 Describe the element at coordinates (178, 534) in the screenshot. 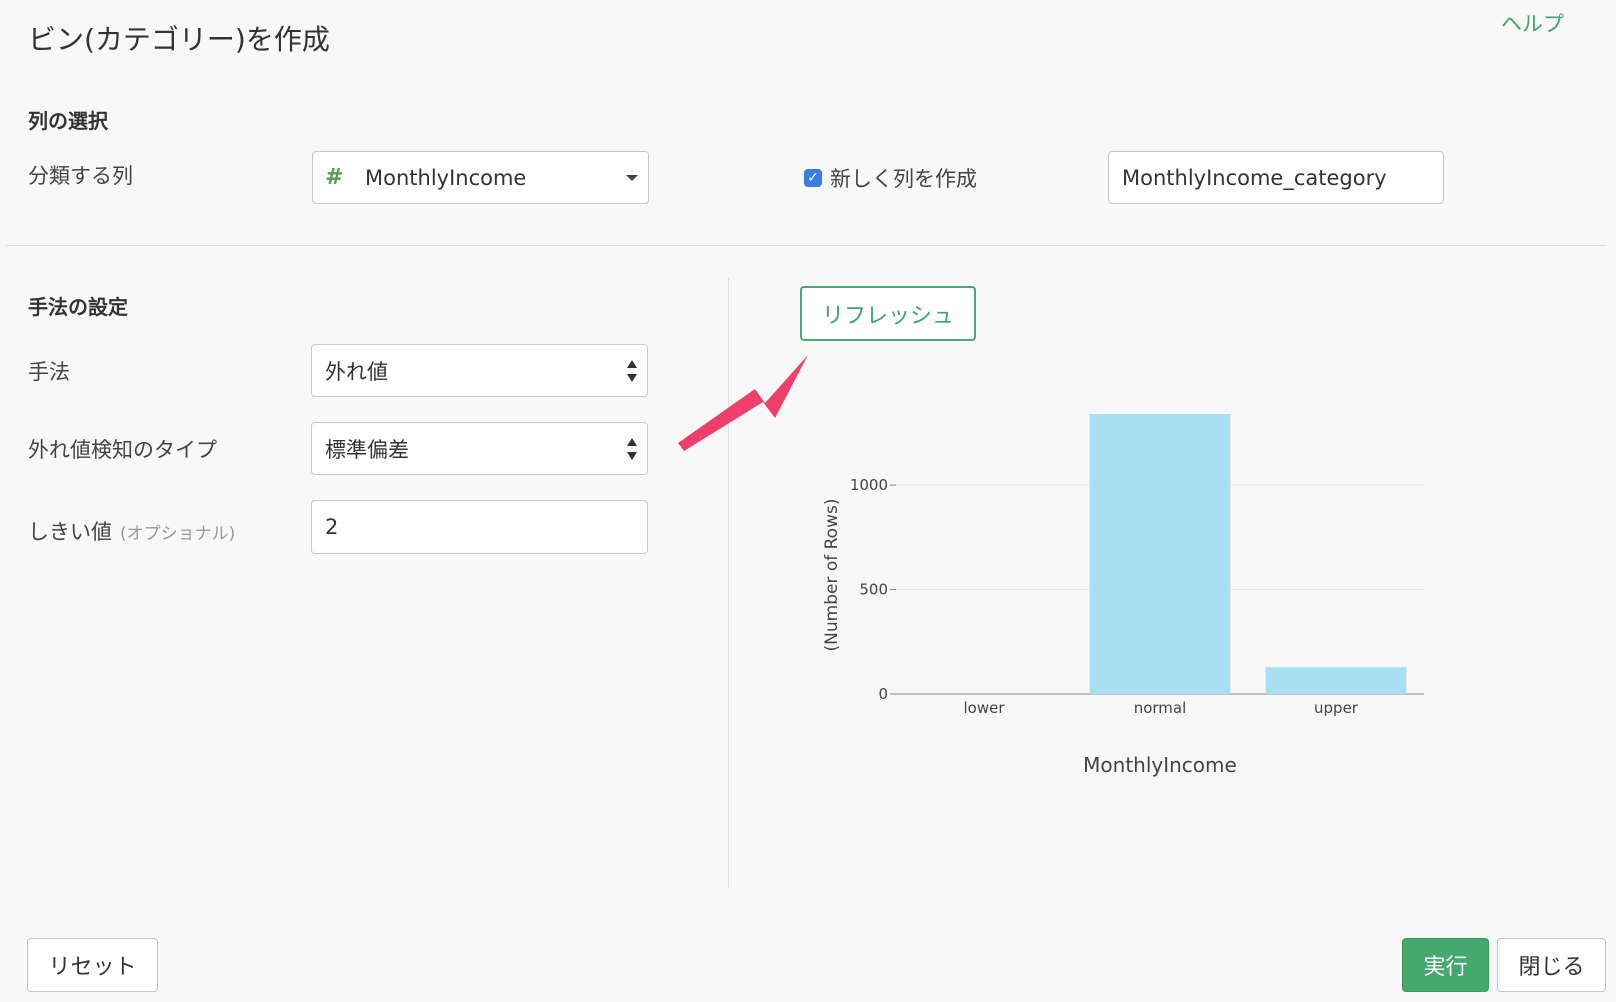

I see `threshold-optional-note: (オプショナル)` at that location.